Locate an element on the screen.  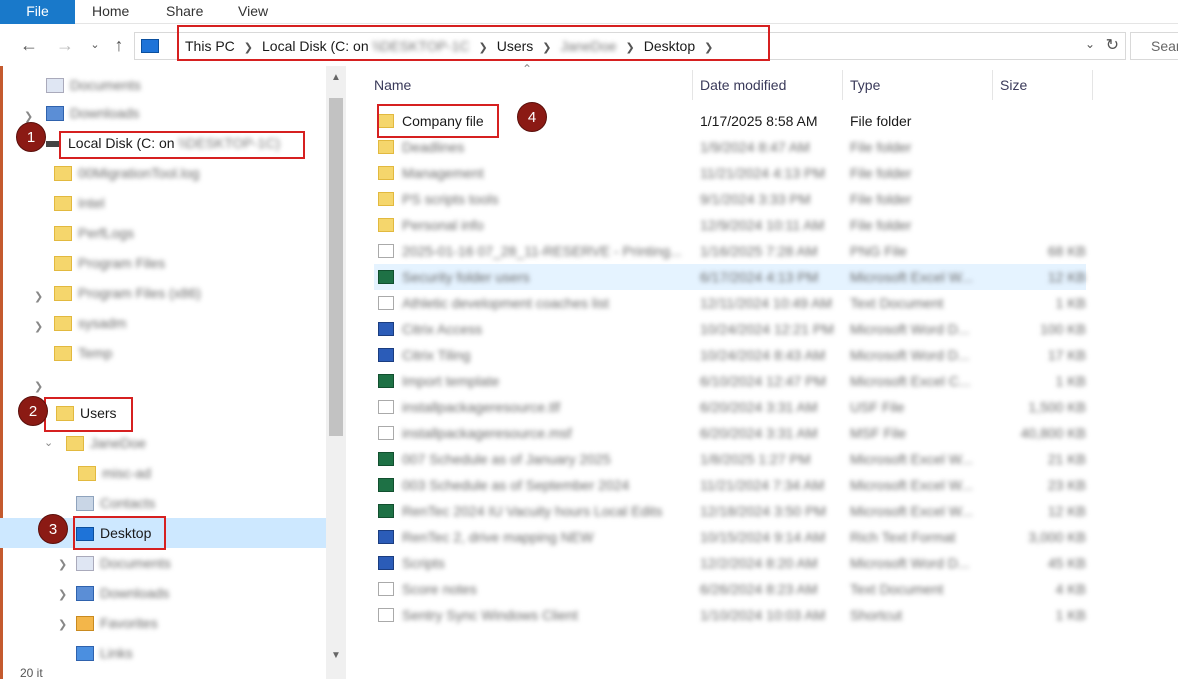
file-name-cell: RenTec 2024 IU Vacuity hours Local Edits is located at coordinates (520, 511).